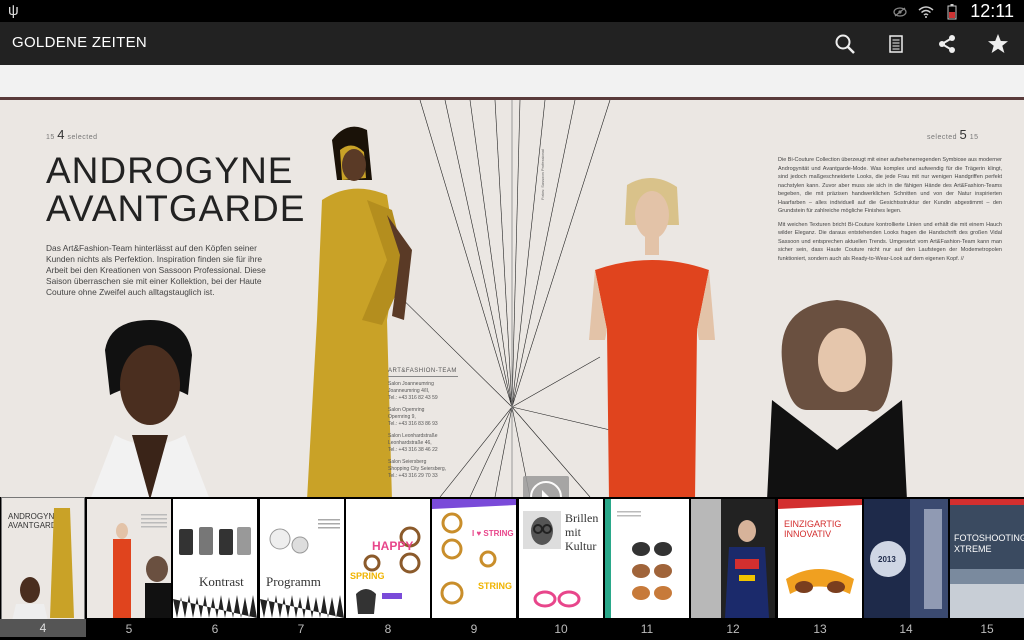  What do you see at coordinates (546, 489) in the screenshot?
I see `play-icon` at bounding box center [546, 489].